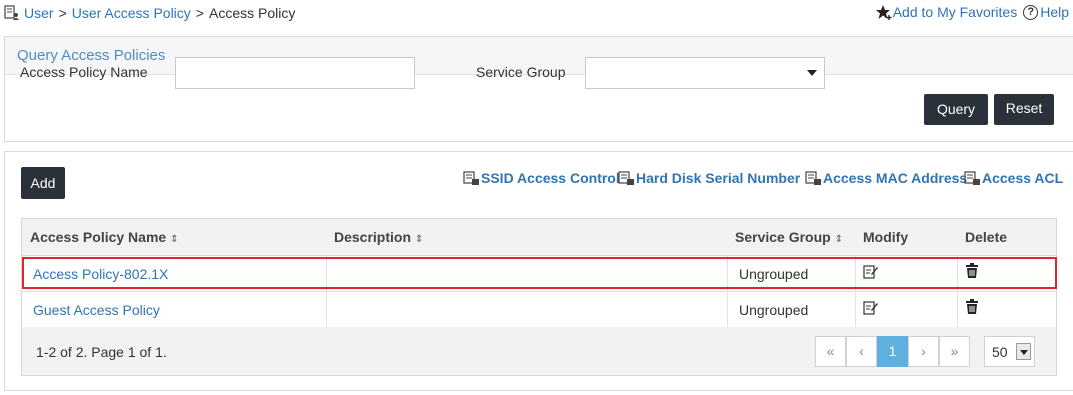  What do you see at coordinates (100, 274) in the screenshot?
I see `policy-name-link: Access Policy-802.1X` at bounding box center [100, 274].